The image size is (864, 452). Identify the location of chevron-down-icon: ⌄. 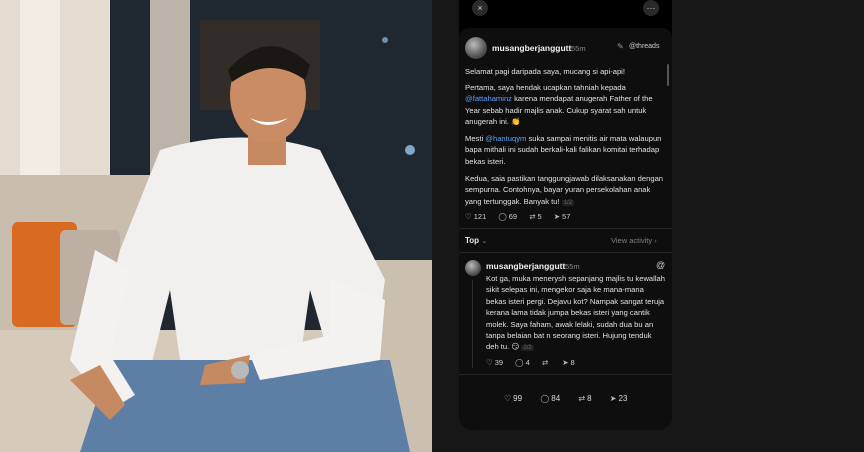
(484, 241).